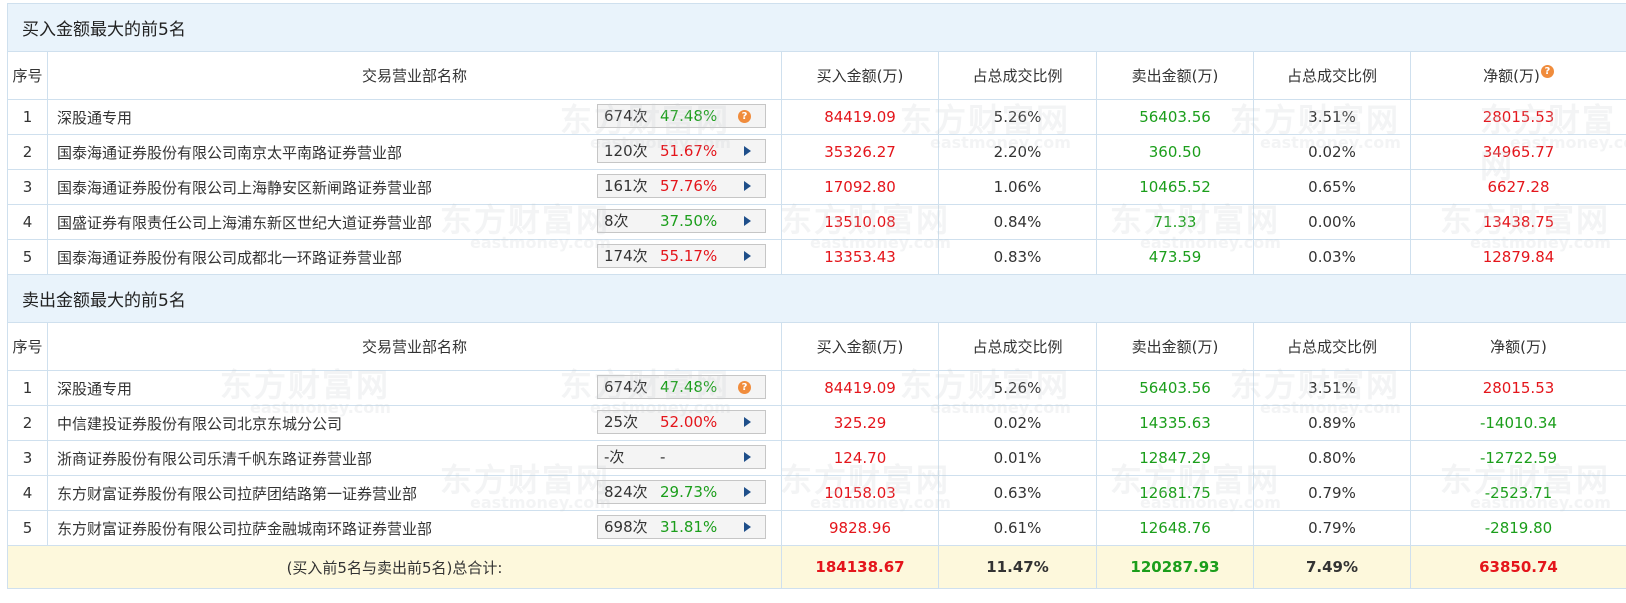 This screenshot has height=603, width=1626. I want to click on trade-count-box: -次 -, so click(681, 457).